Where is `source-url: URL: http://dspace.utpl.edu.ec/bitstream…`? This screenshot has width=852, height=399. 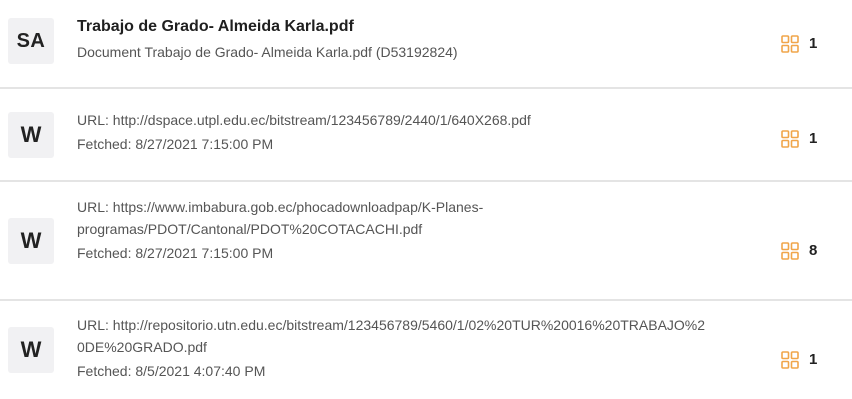 source-url: URL: http://dspace.utpl.edu.ec/bitstream… is located at coordinates (427, 120).